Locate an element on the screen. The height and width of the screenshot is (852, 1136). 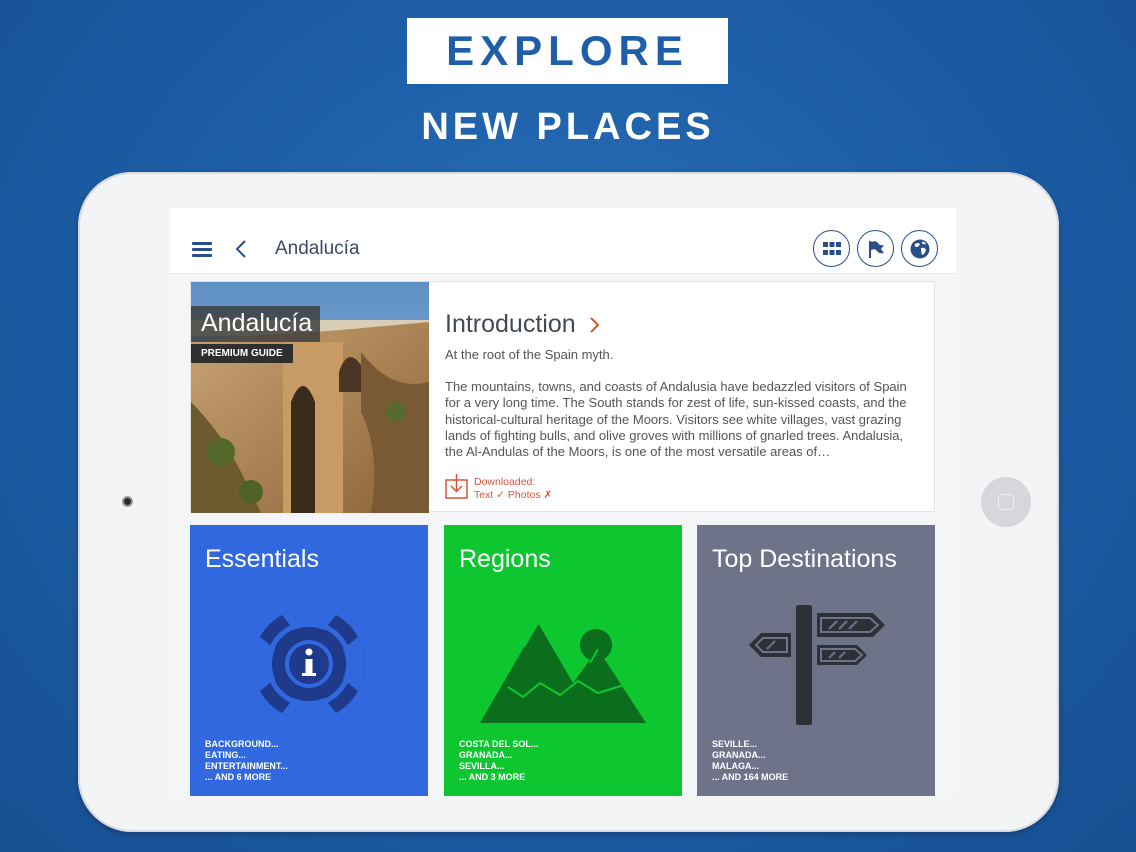
chevron-right-icon is located at coordinates (594, 324).